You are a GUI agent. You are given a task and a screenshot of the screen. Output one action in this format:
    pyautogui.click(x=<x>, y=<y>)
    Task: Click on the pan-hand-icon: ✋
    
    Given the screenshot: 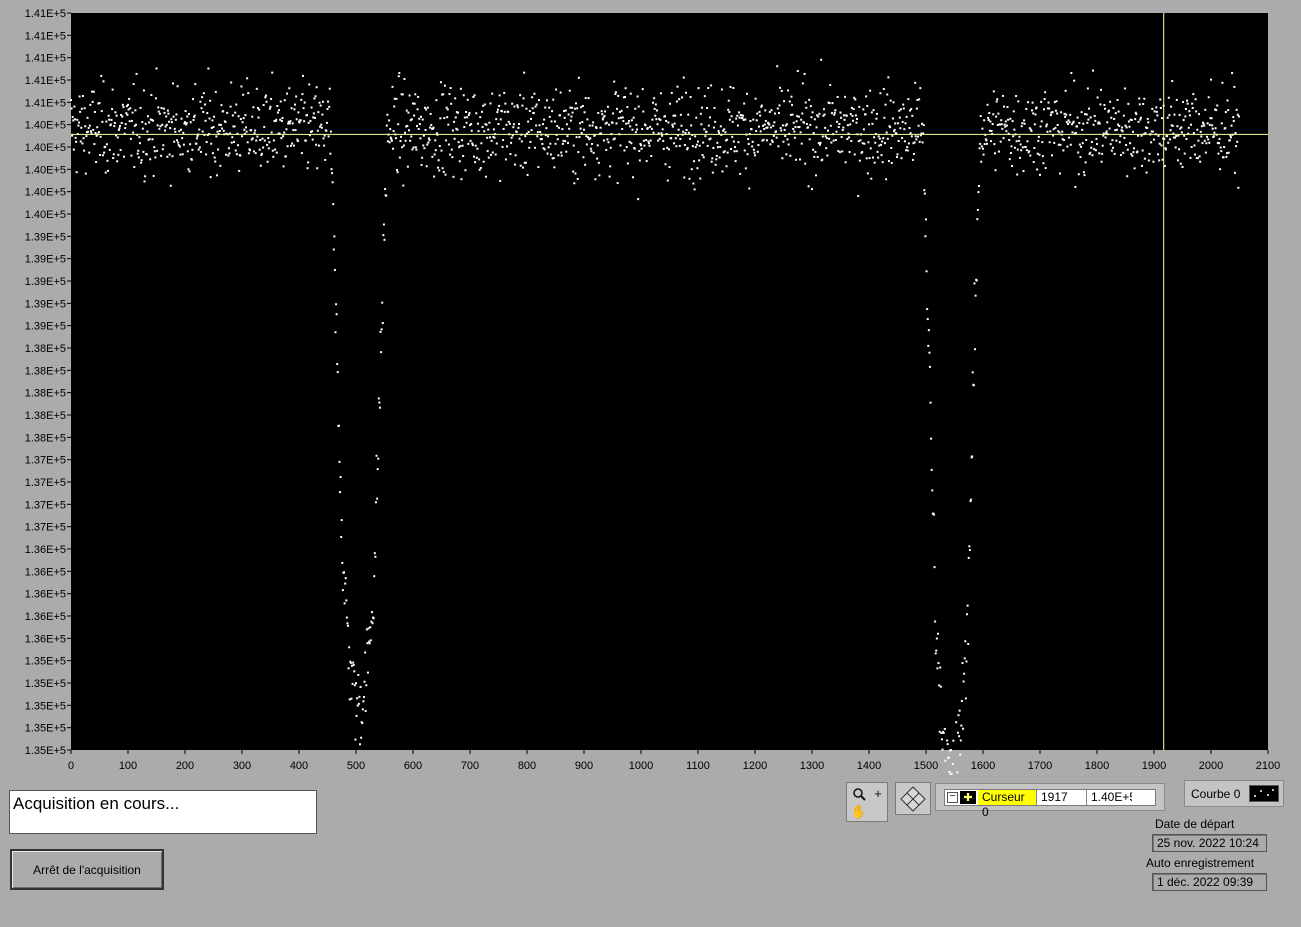 What is the action you would take?
    pyautogui.click(x=859, y=811)
    